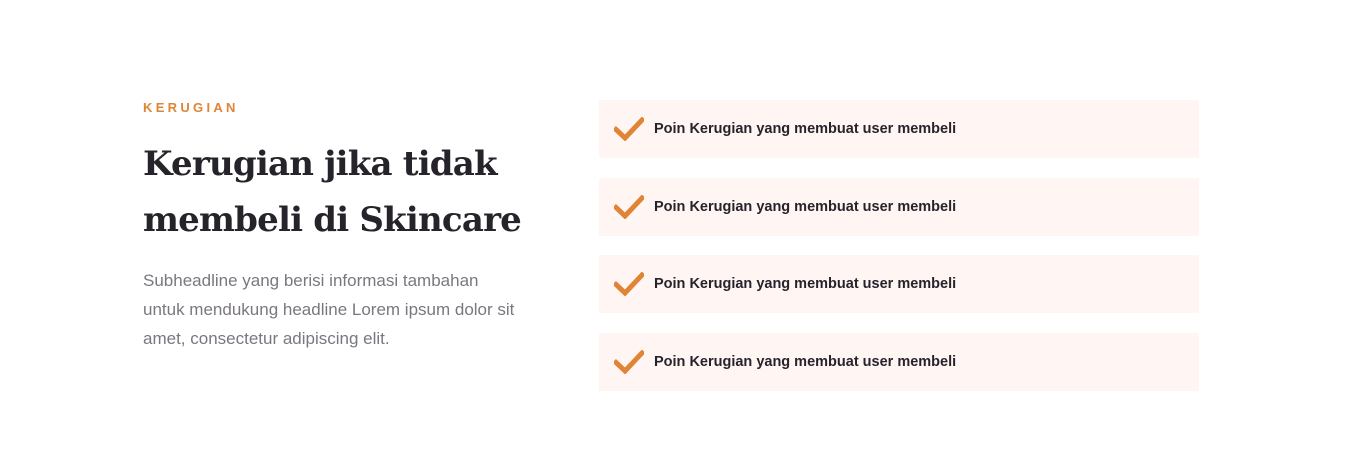 Image resolution: width=1346 pixels, height=460 pixels. Describe the element at coordinates (332, 192) in the screenshot. I see `section-headline: Kerugian jika tidak membeli di Skincare` at that location.